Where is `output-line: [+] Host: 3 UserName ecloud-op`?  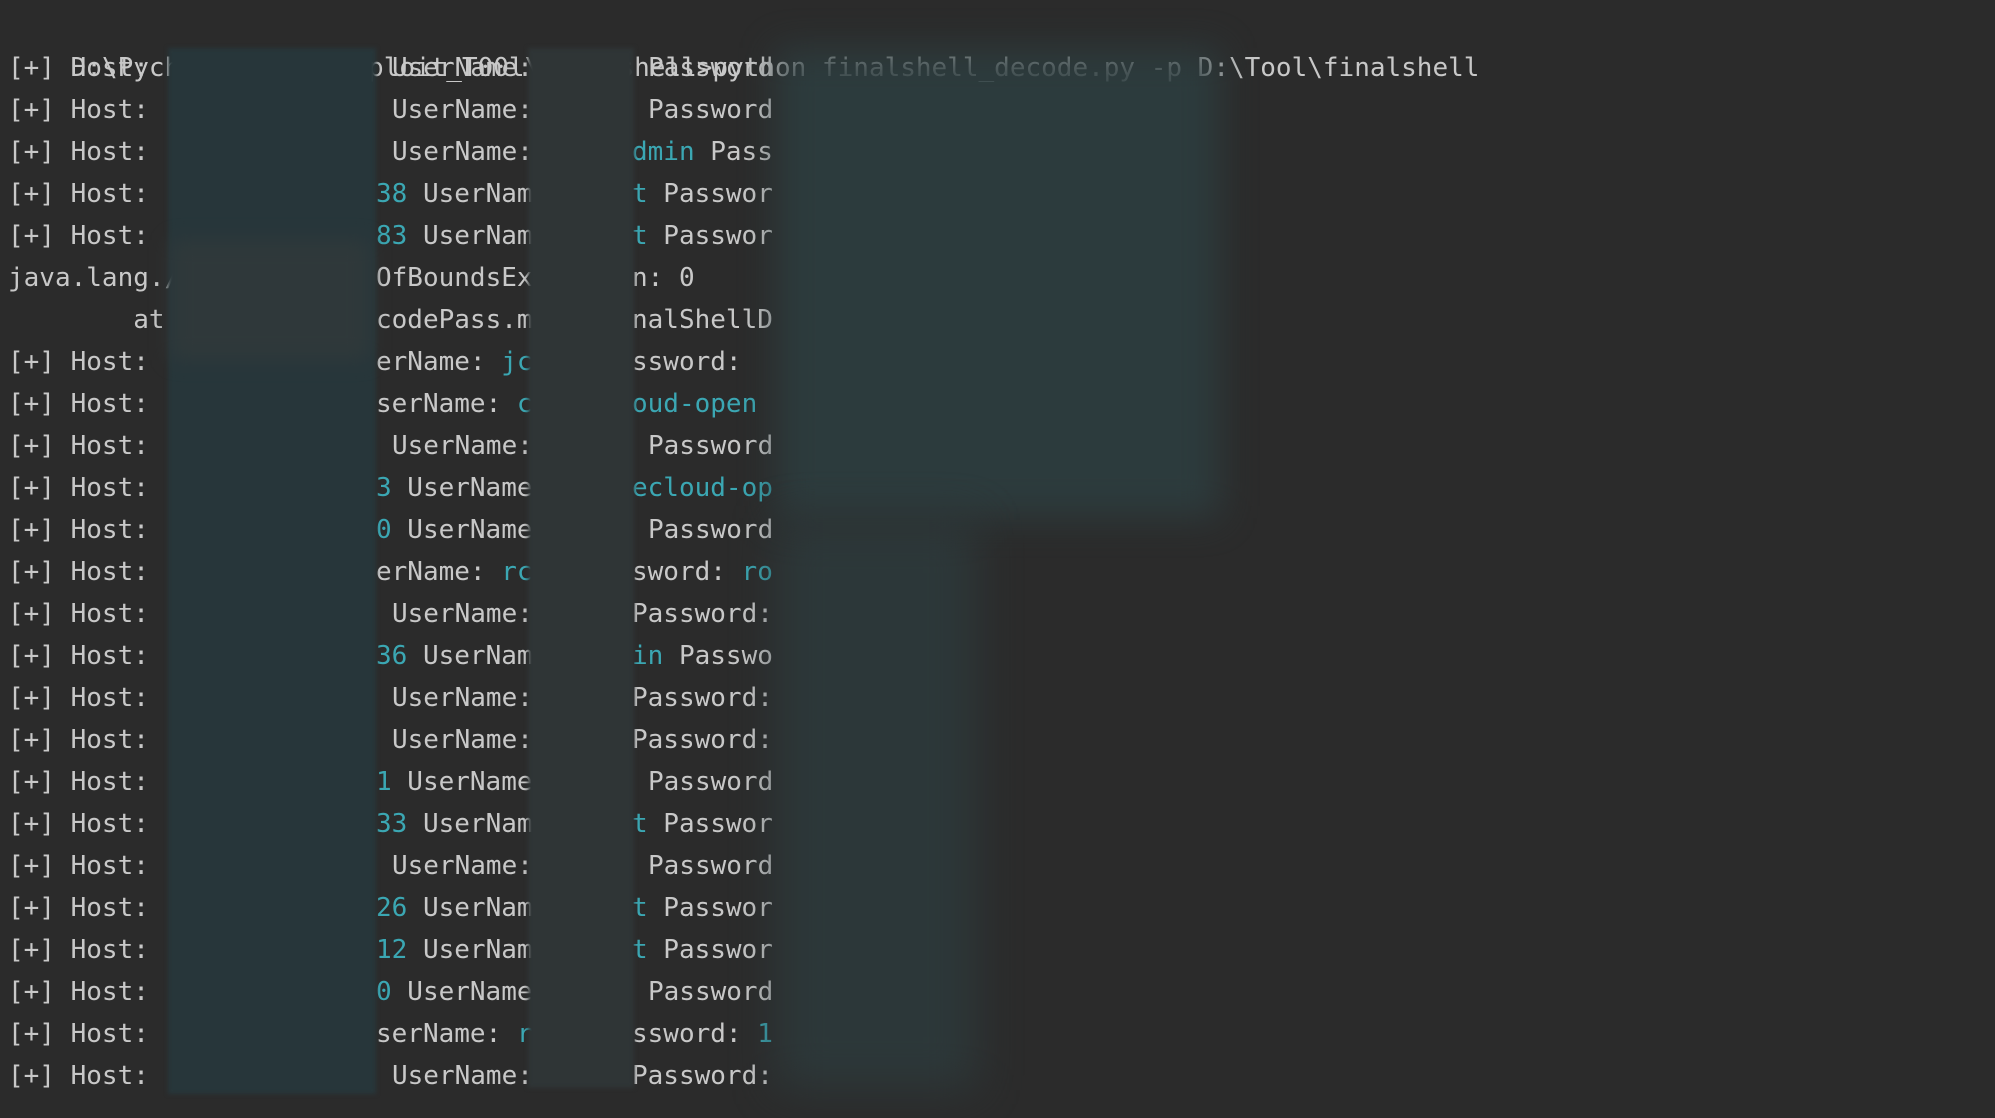
output-line: [+] Host: 3 UserName ecloud-op is located at coordinates (997, 488).